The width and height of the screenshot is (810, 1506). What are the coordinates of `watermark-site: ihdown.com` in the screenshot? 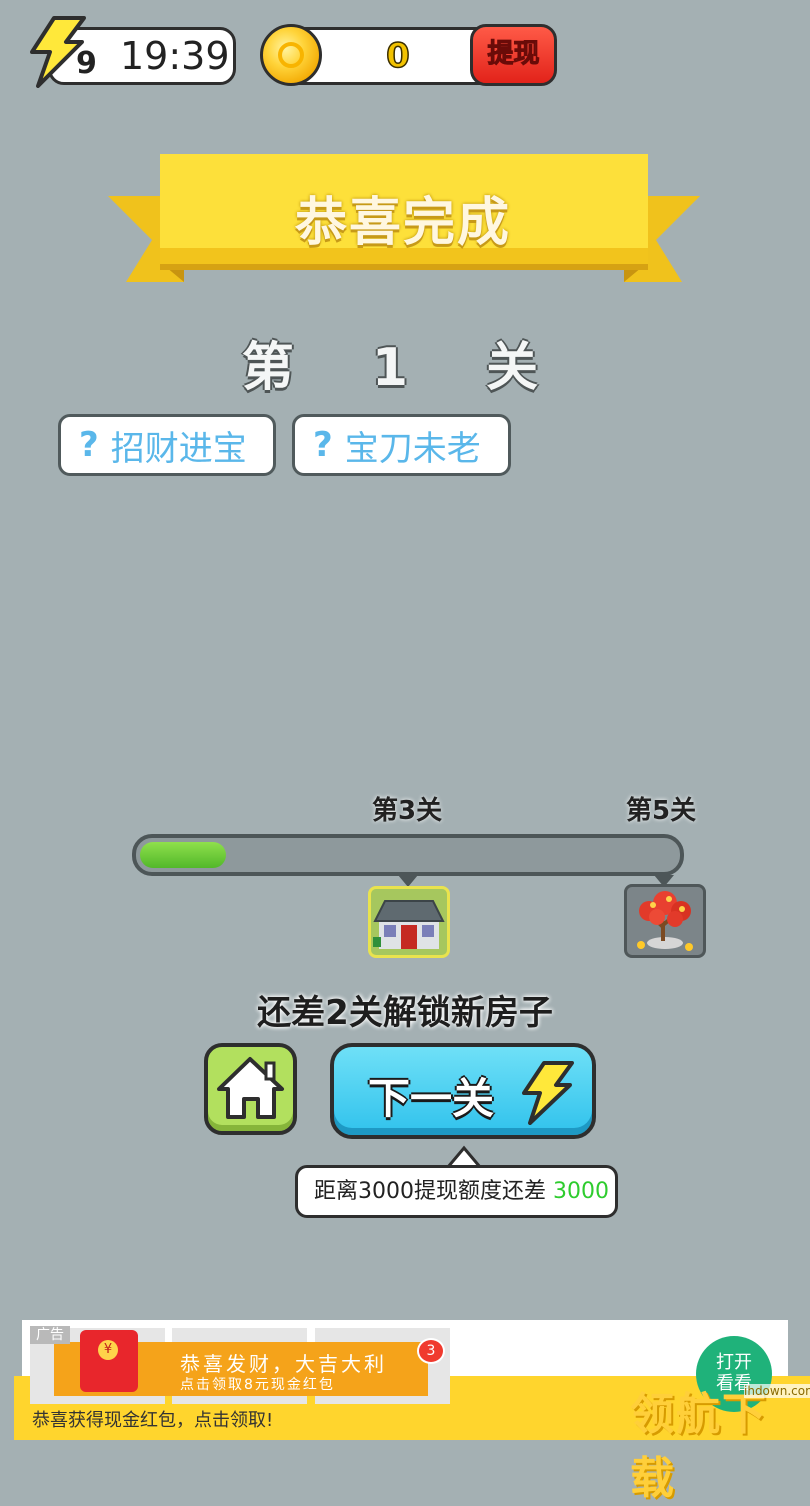 It's located at (777, 1391).